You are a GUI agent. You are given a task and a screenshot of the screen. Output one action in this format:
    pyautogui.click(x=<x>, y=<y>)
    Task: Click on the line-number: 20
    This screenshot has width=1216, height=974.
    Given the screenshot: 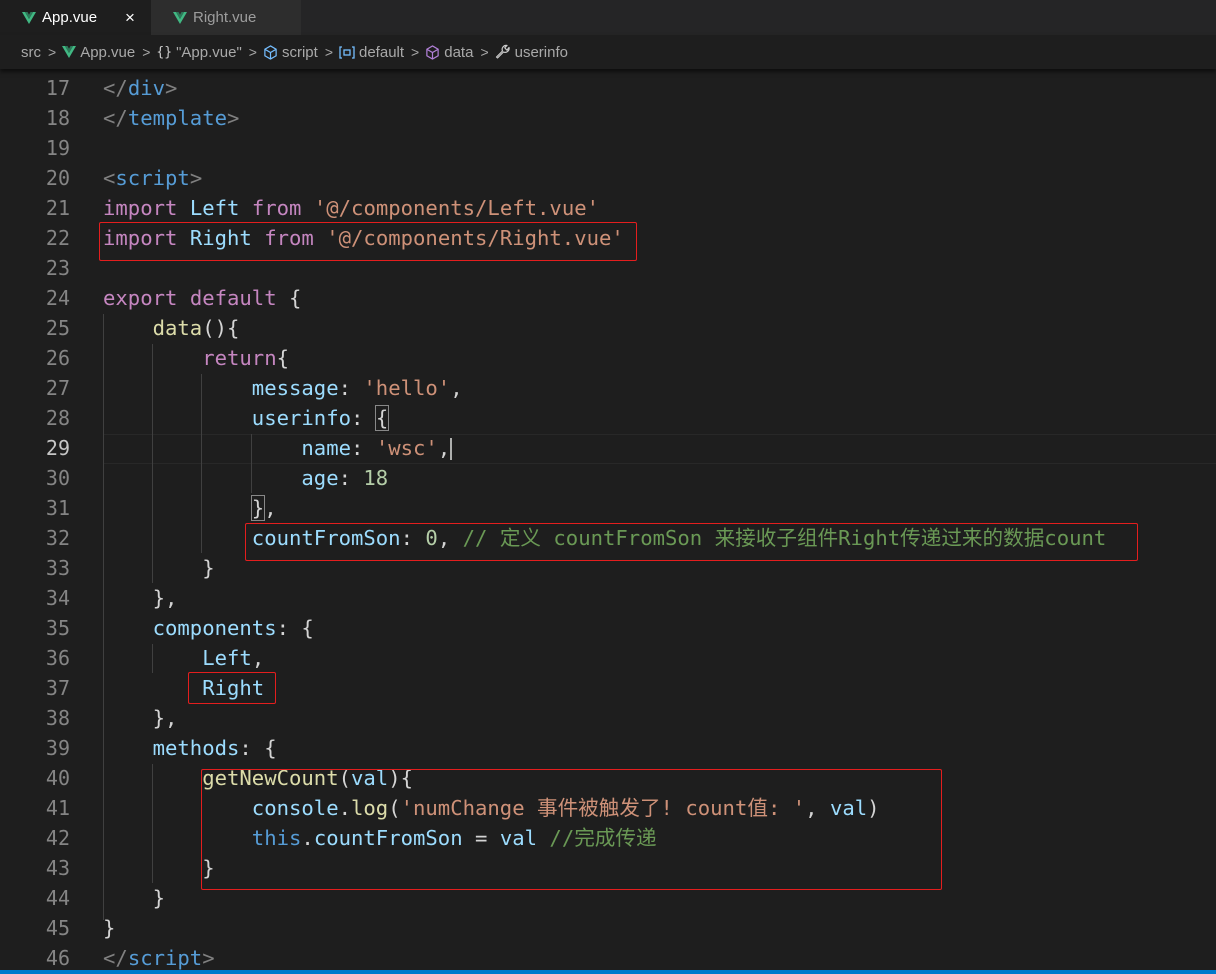 What is the action you would take?
    pyautogui.click(x=57, y=178)
    